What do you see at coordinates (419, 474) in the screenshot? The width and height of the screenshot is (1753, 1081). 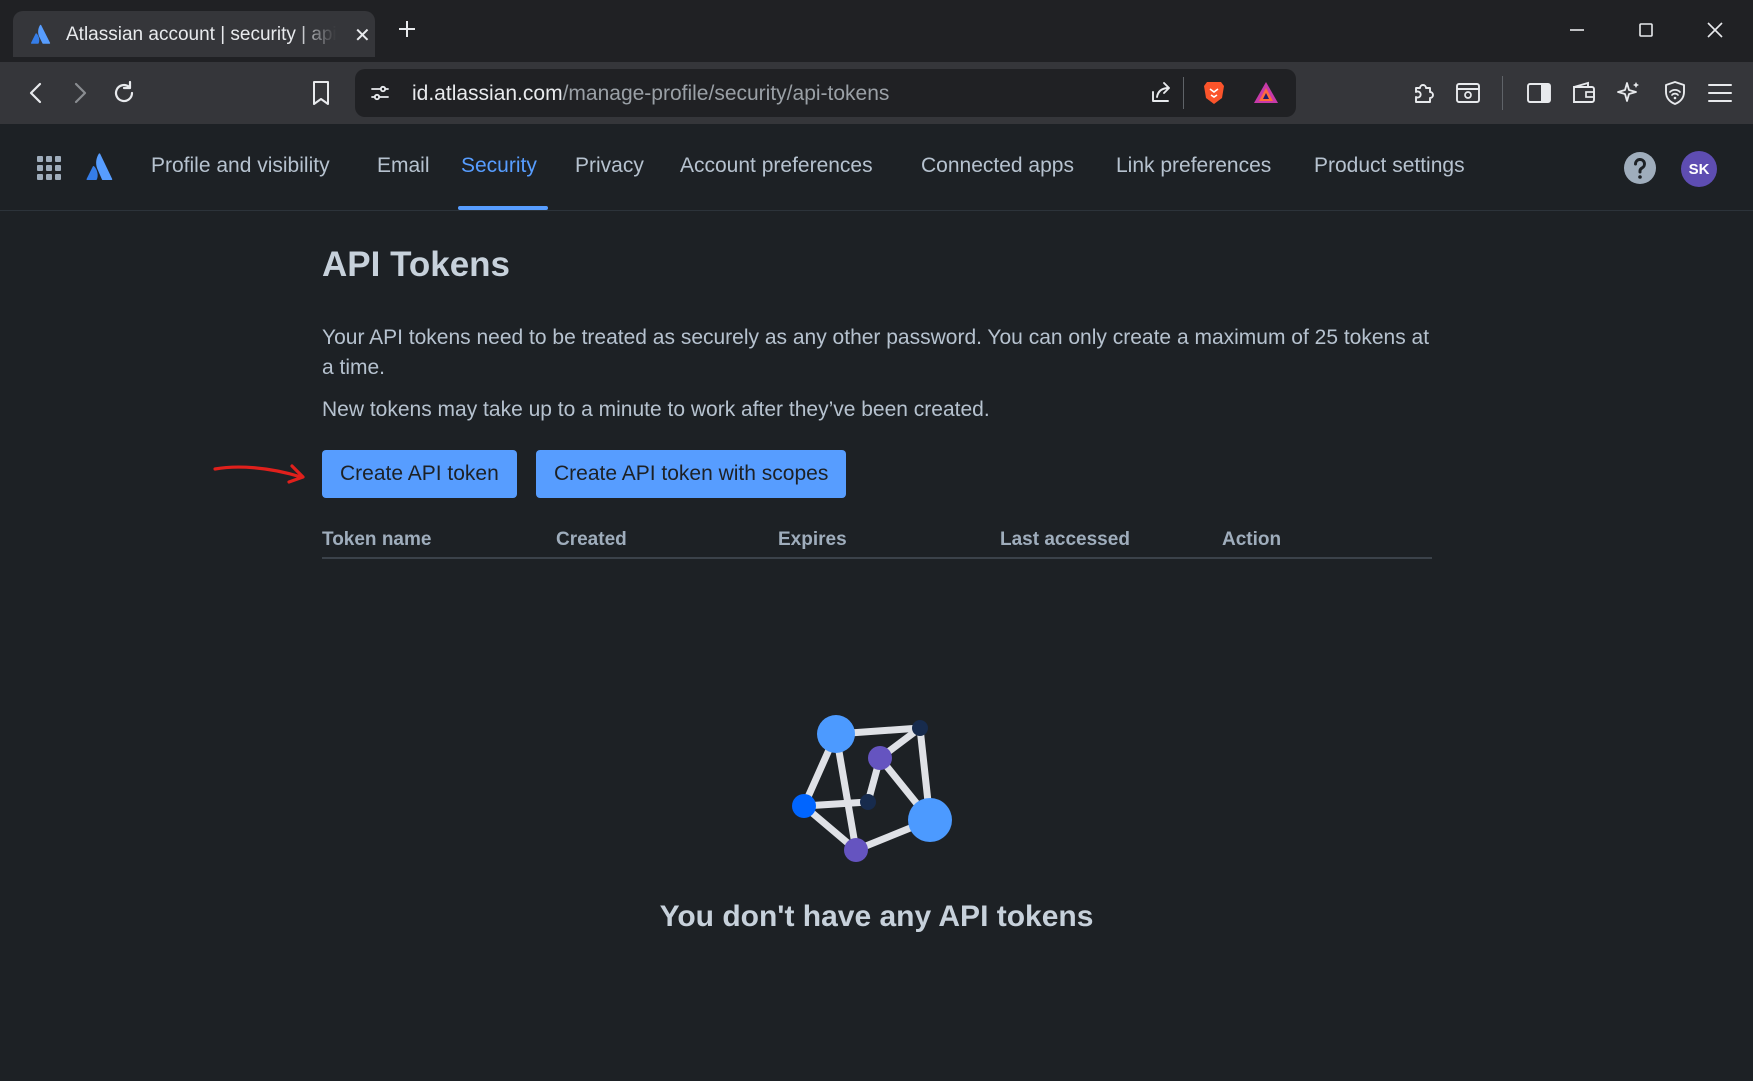 I see `create-api-token-button: Create API token` at bounding box center [419, 474].